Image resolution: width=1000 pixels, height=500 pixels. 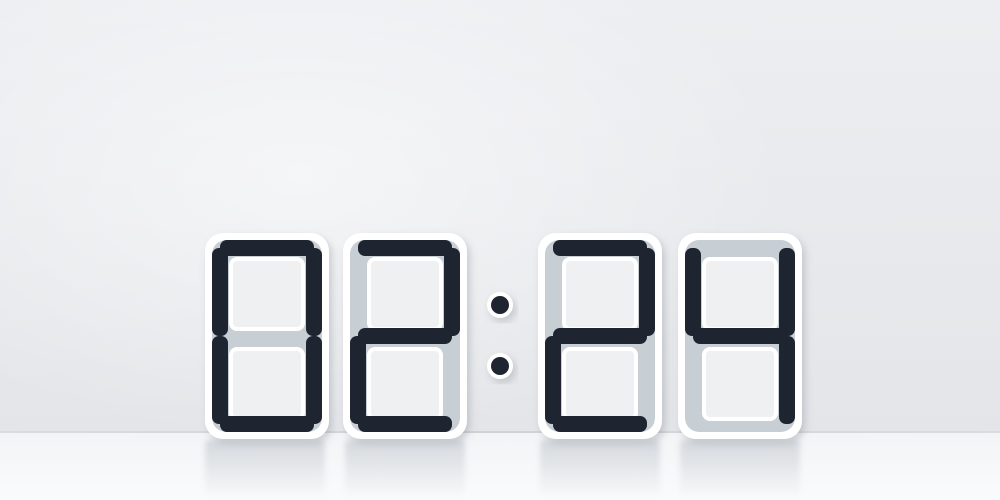 I want to click on colon-separator, so click(x=500, y=335).